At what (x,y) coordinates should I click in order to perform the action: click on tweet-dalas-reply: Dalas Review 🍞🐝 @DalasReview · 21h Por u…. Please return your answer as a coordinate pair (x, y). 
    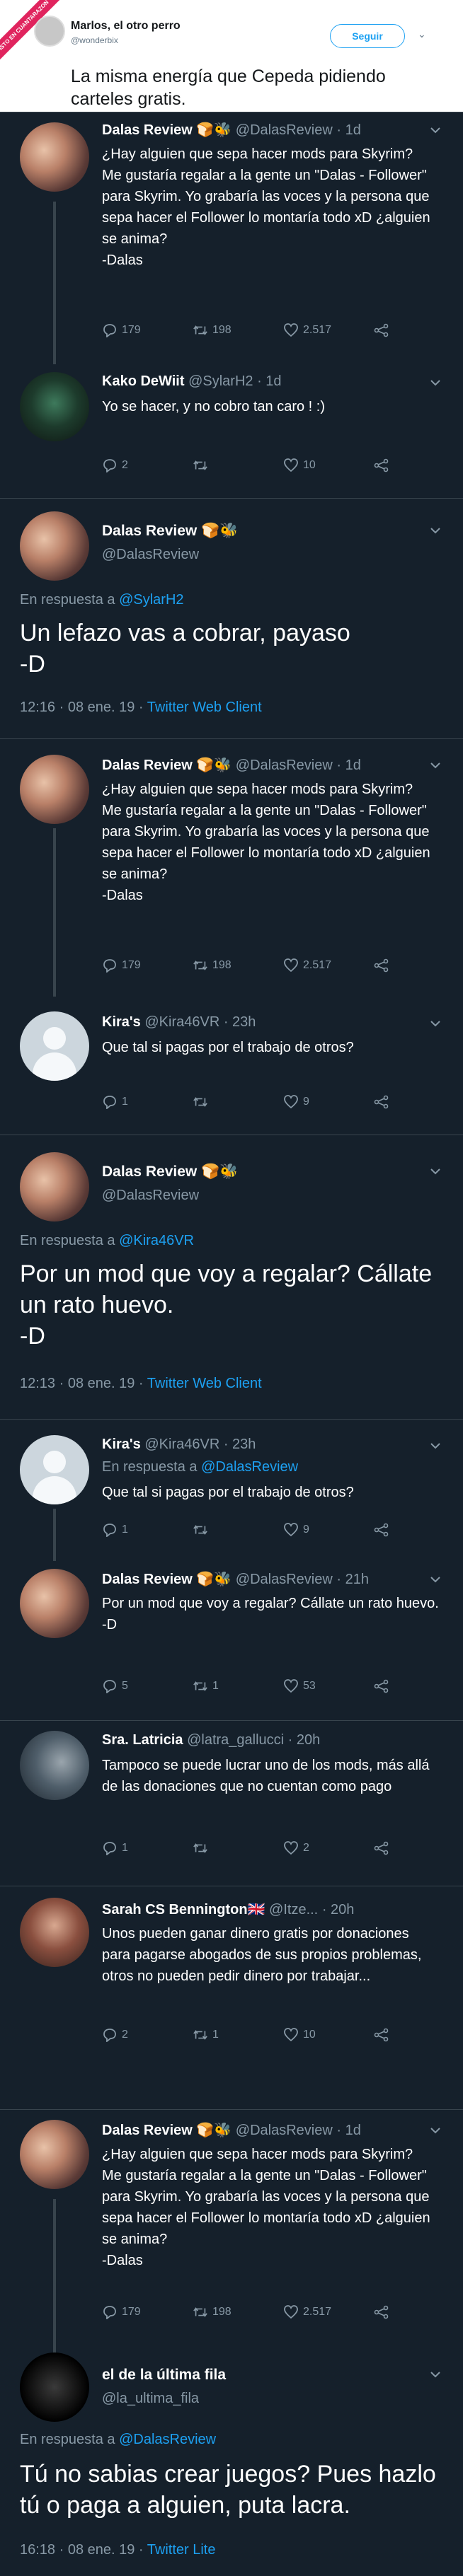
    Looking at the image, I should click on (232, 1640).